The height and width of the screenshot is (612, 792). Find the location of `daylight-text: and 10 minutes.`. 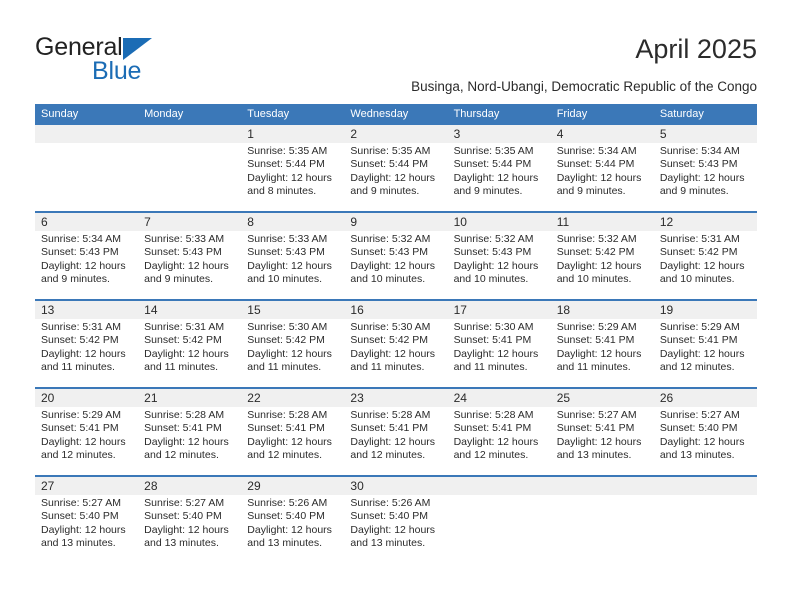

daylight-text: and 10 minutes. is located at coordinates (388, 279).